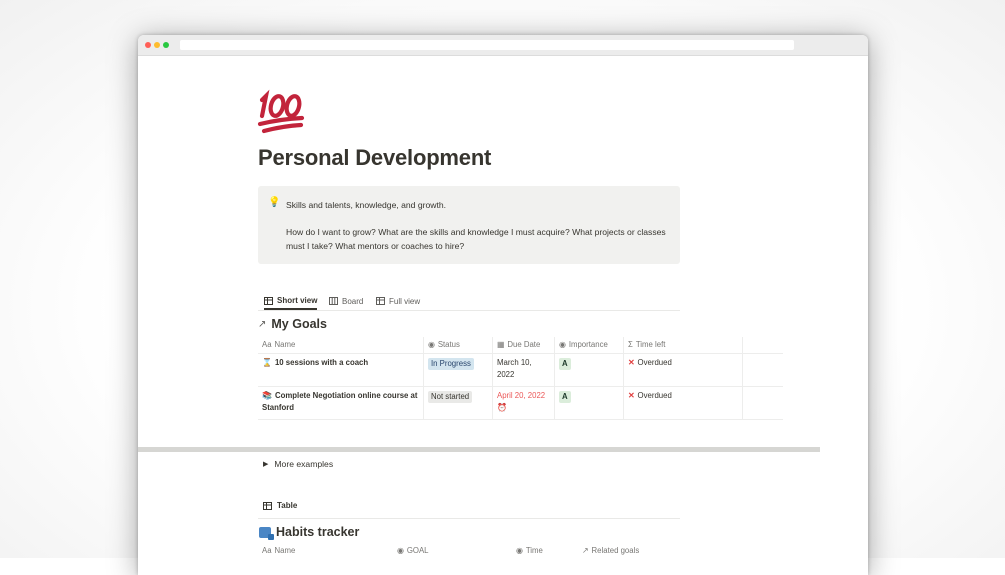 The image size is (1005, 575). I want to click on column-header-time-left: Σ Time left, so click(683, 345).